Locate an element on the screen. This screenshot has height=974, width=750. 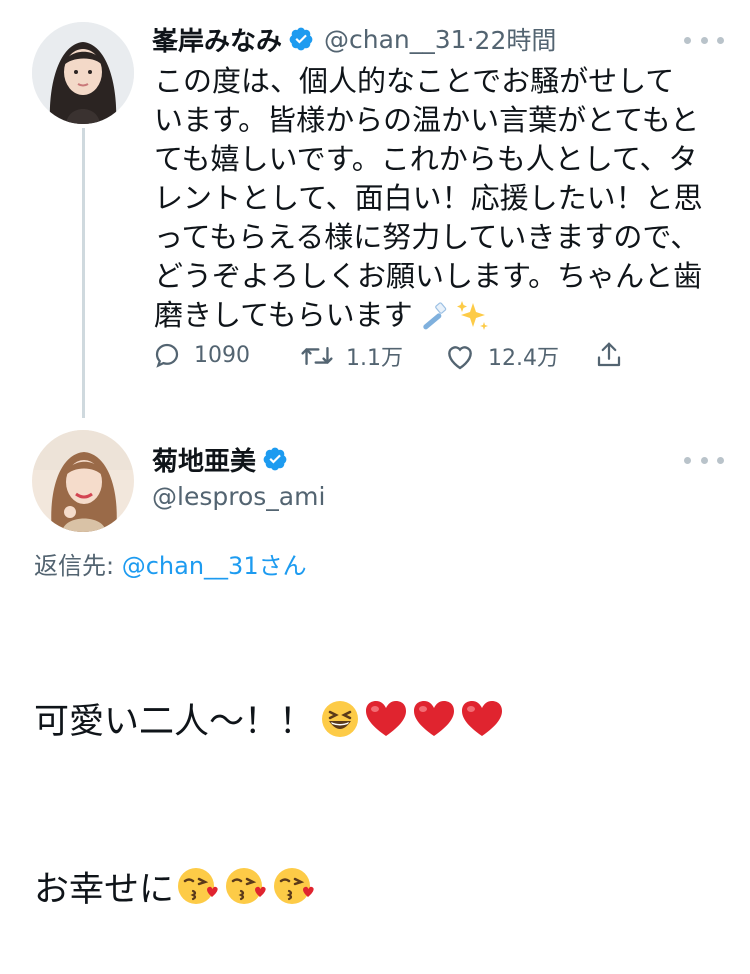
reply-line-1: 可愛い二人〜！！ is located at coordinates (384, 725).